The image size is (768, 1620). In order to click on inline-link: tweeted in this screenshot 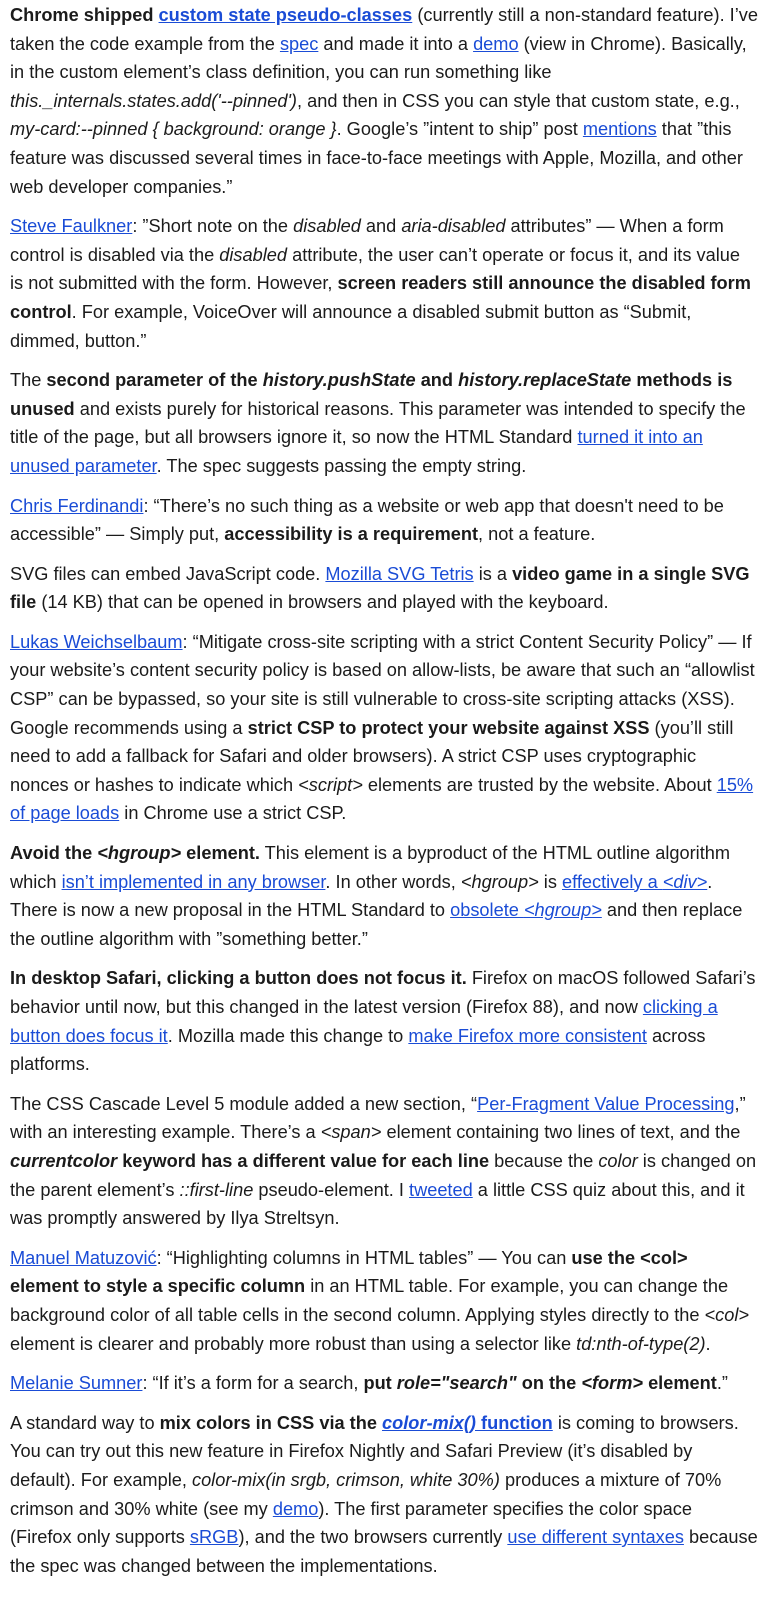, I will do `click(441, 1190)`.